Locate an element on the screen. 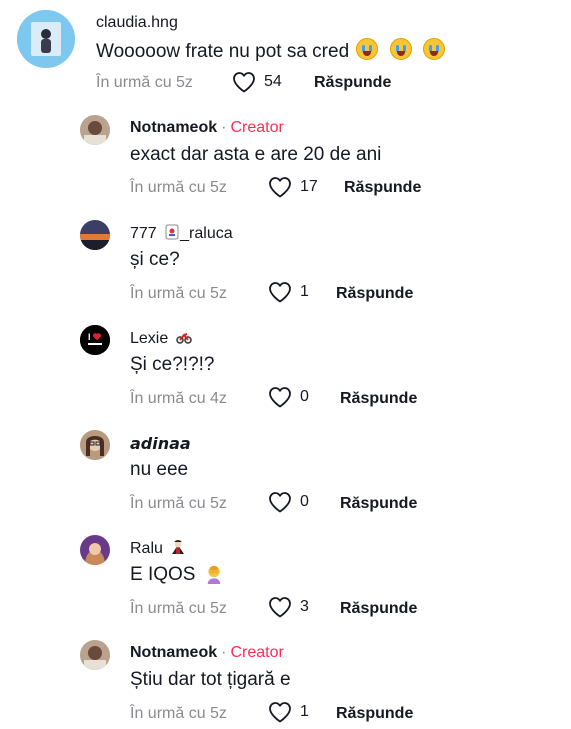  avatar-image: I is located at coordinates (95, 340).